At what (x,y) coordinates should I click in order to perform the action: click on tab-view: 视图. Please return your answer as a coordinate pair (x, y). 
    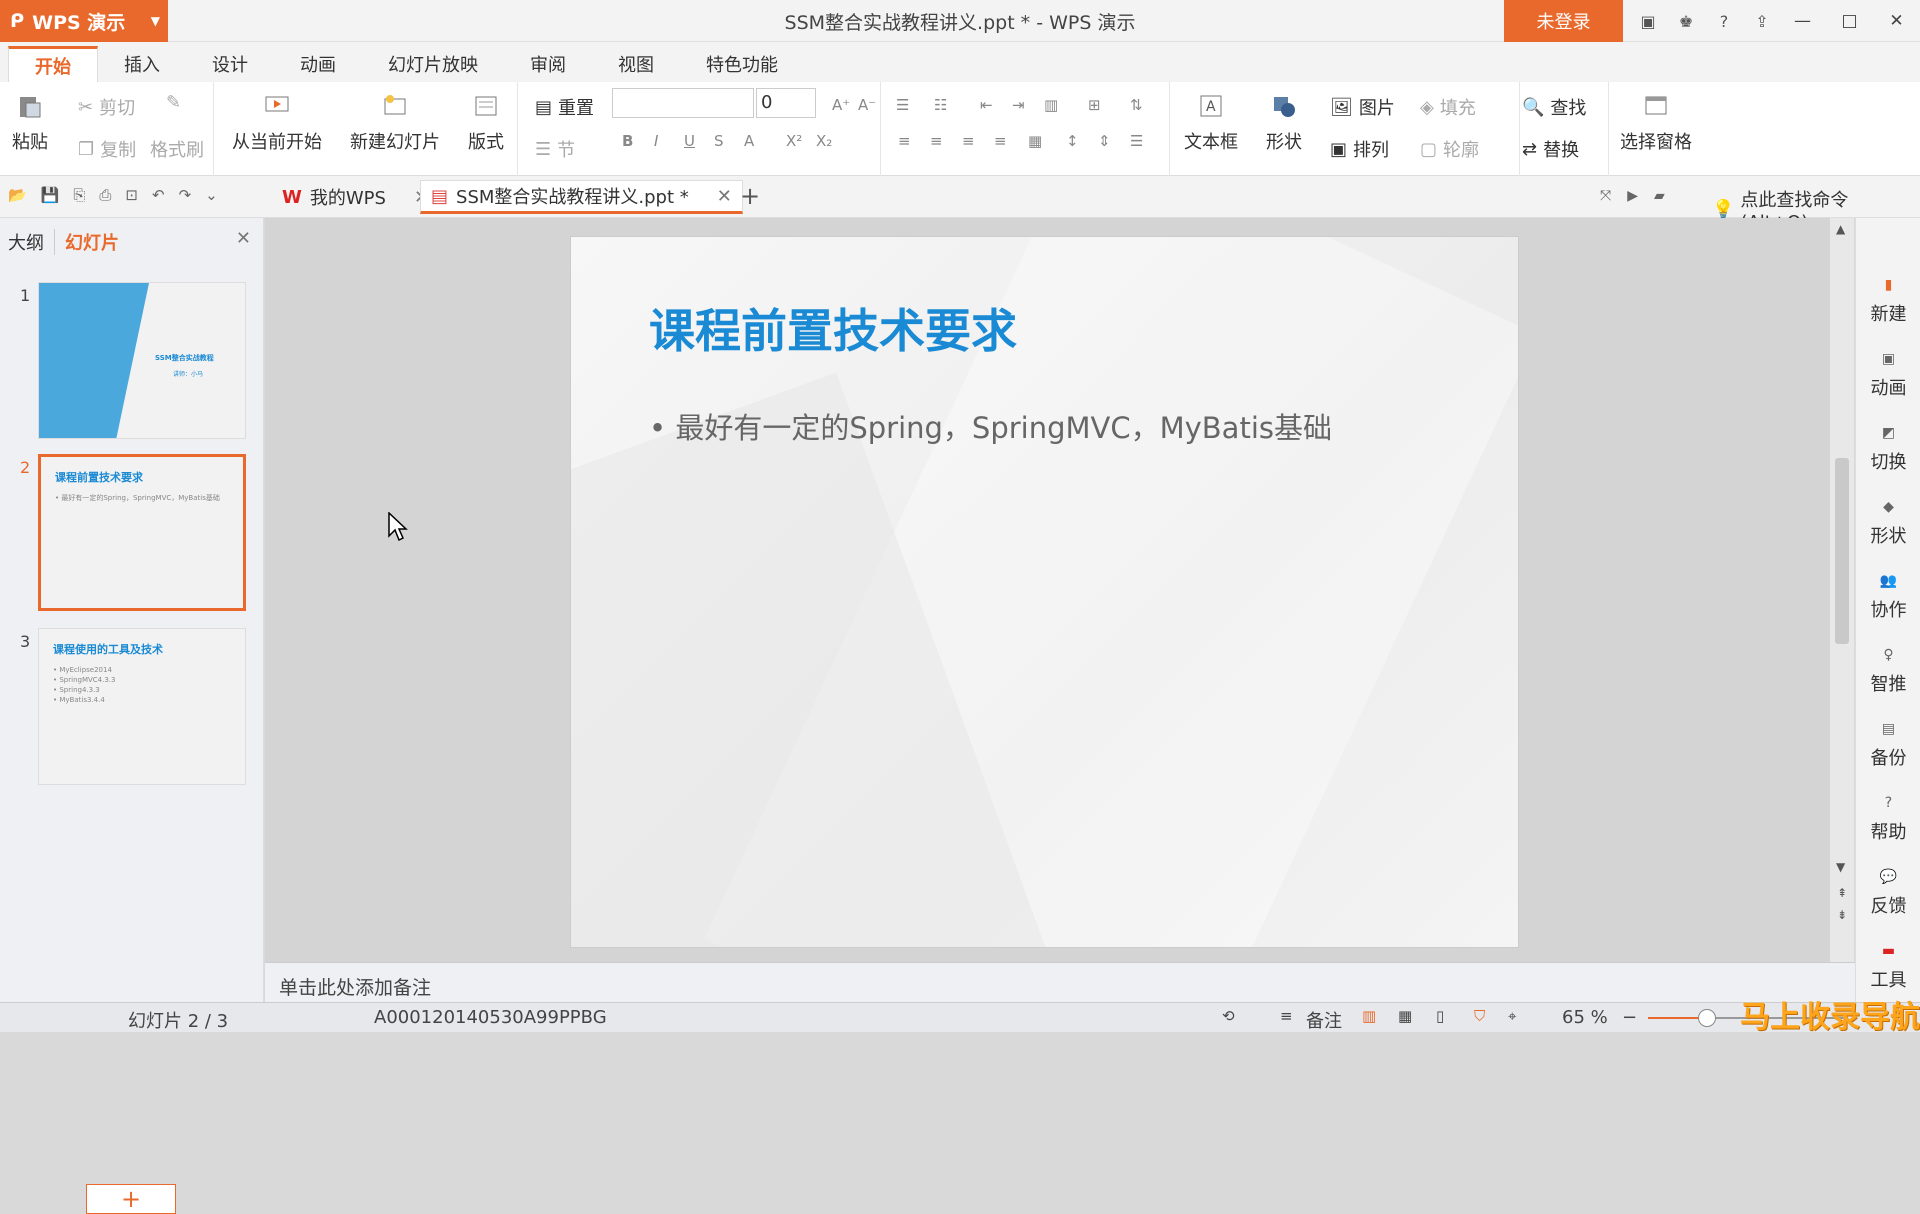
    Looking at the image, I should click on (636, 64).